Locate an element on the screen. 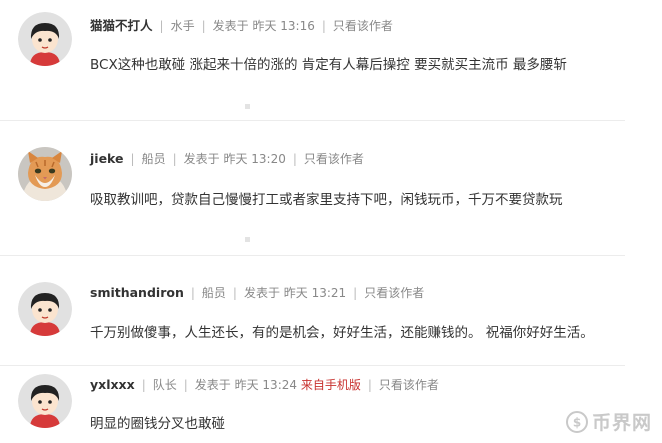 The image size is (662, 443). post-content: 千万别做傻事，人生还长，有的是机会，好好生活，还能赚钱的。 祝福你好好生活。 is located at coordinates (342, 333).